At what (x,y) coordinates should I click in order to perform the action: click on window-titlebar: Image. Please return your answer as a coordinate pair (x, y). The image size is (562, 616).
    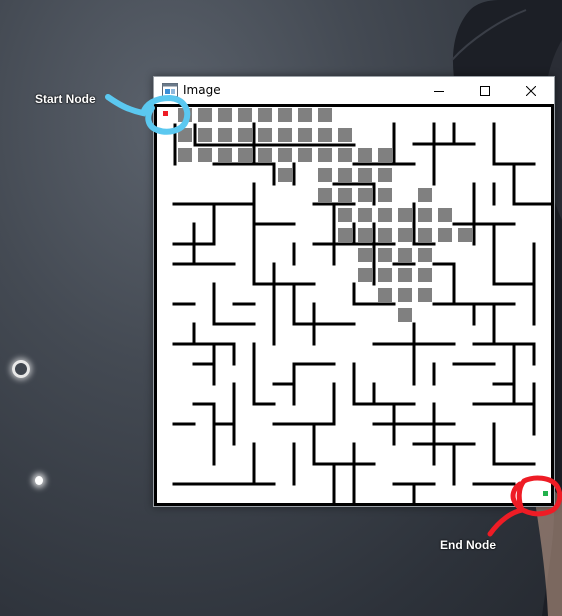
    Looking at the image, I should click on (354, 90).